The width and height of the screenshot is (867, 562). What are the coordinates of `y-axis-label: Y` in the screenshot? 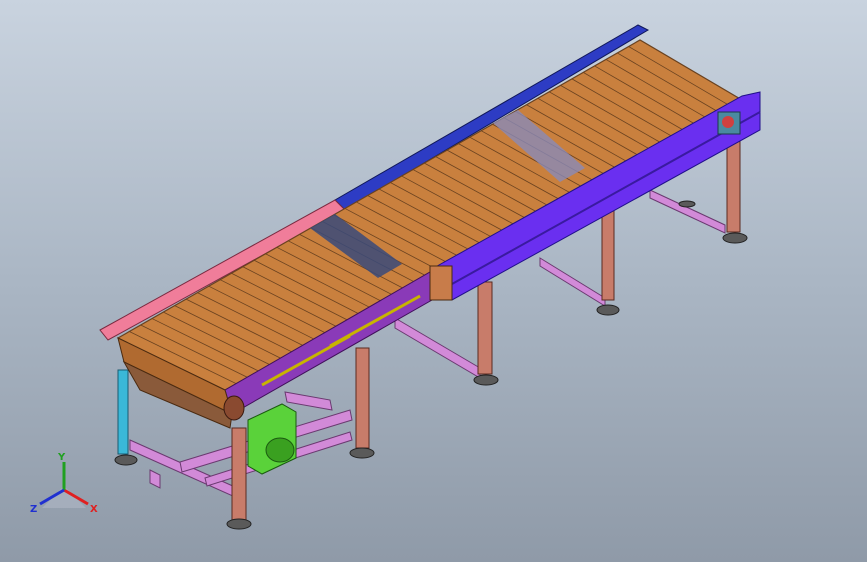 It's located at (61, 457).